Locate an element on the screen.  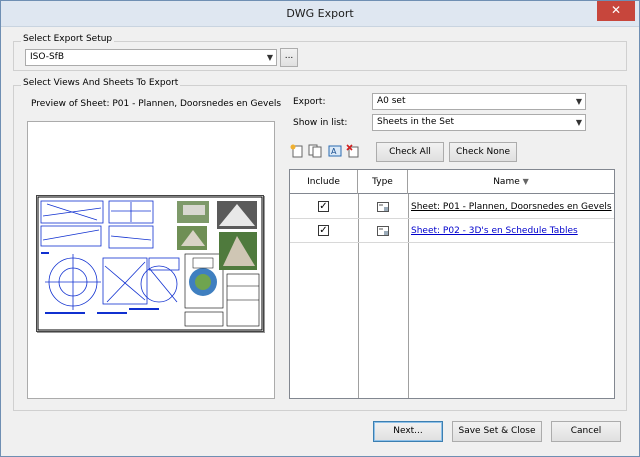
views-sheets-label: Select Views And Sheets To Export is located at coordinates (101, 83).